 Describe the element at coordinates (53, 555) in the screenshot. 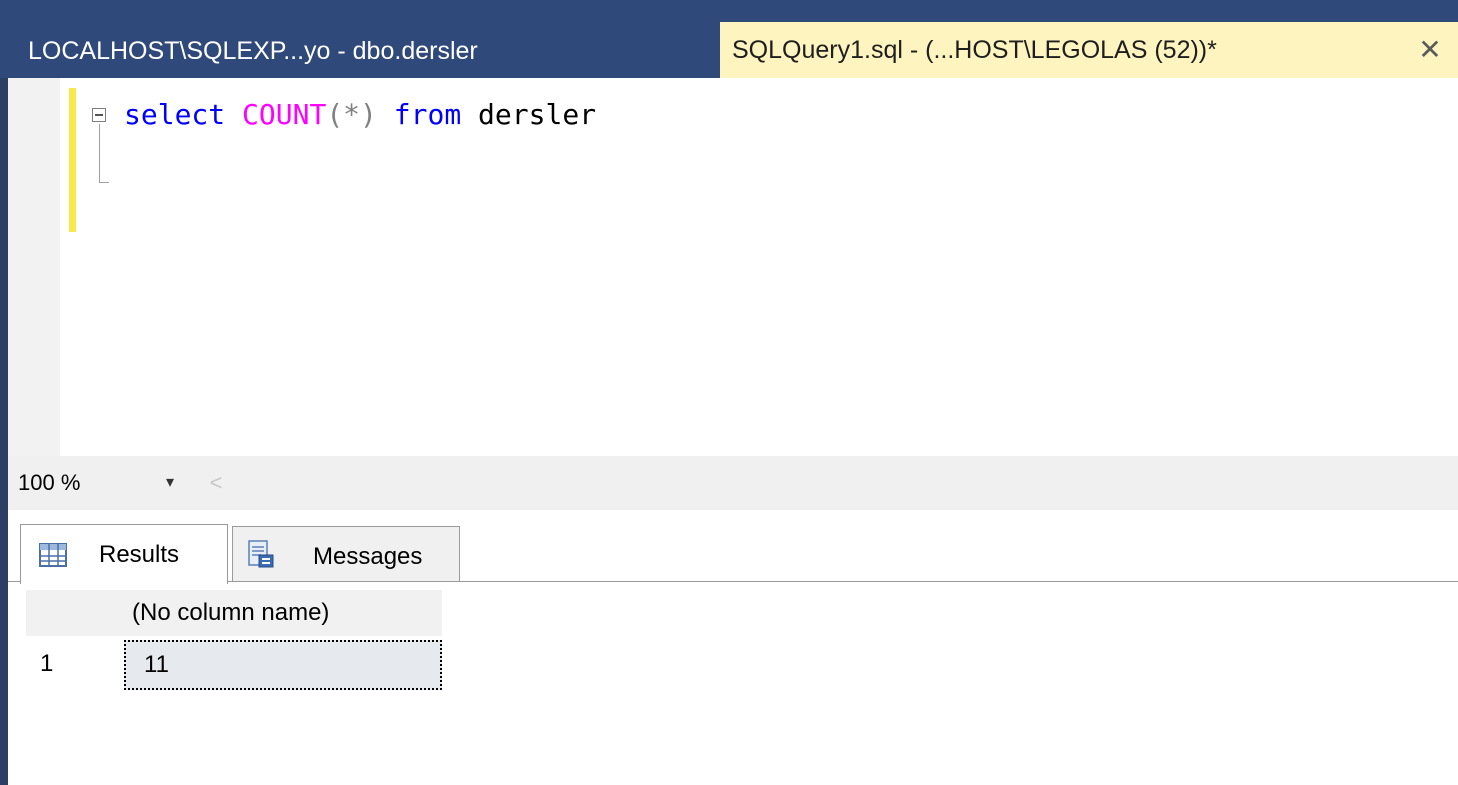

I see `grid-icon` at that location.